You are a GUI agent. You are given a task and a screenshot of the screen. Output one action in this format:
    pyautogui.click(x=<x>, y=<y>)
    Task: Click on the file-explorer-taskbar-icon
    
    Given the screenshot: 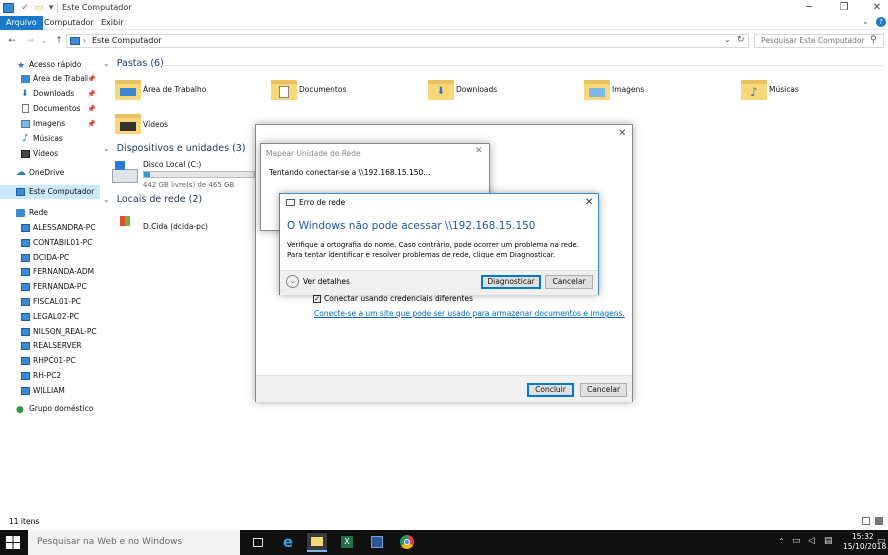 What is the action you would take?
    pyautogui.click(x=317, y=542)
    